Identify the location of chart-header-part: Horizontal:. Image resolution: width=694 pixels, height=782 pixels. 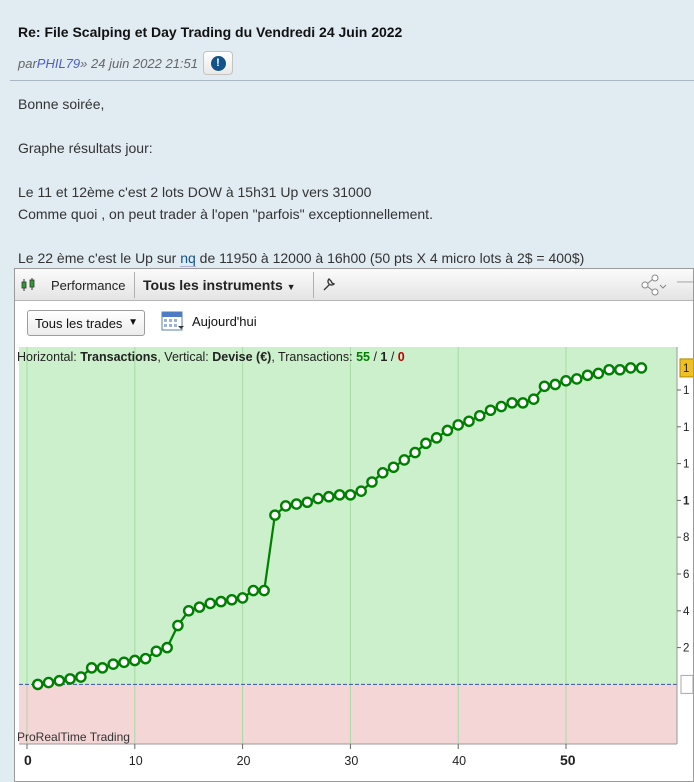
(48, 357).